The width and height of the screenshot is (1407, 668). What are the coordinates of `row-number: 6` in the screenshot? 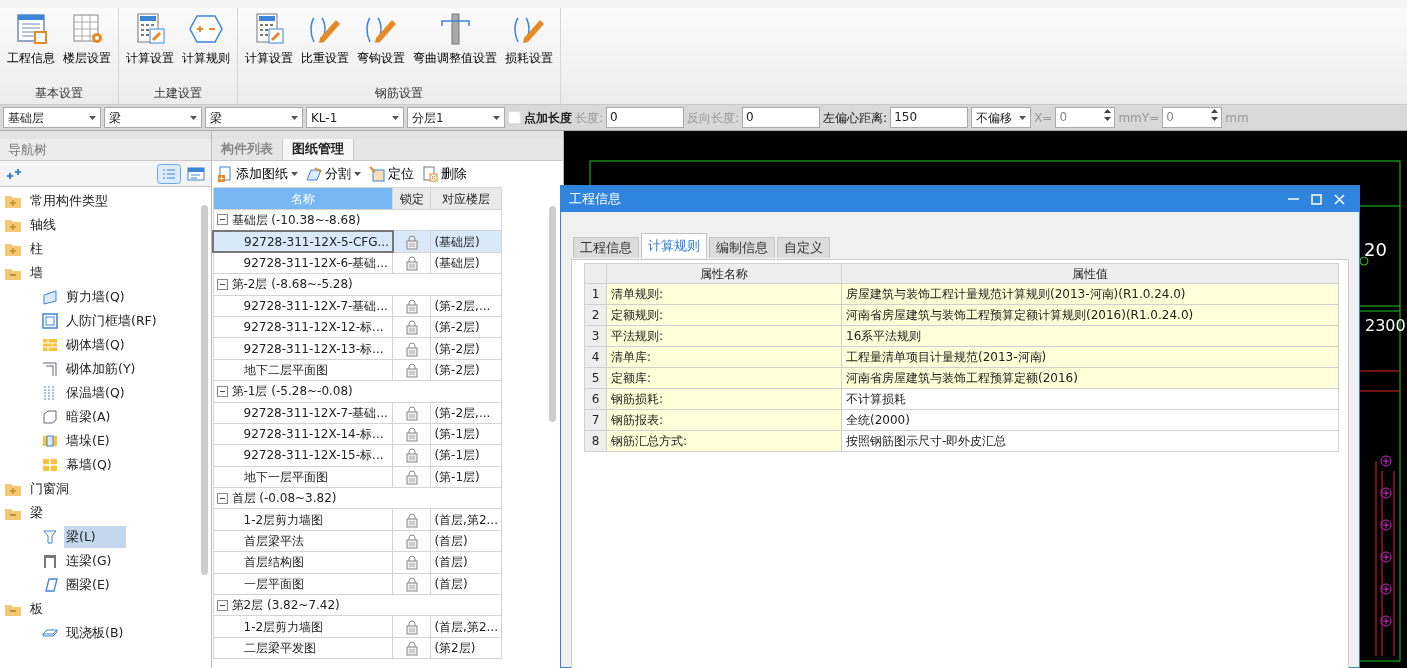 It's located at (595, 399).